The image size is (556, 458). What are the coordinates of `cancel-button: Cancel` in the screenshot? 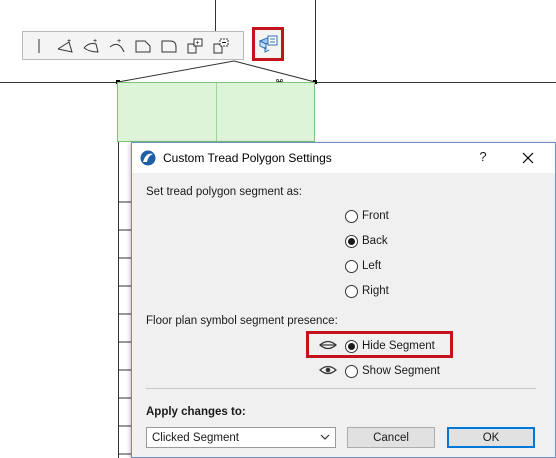 It's located at (391, 437).